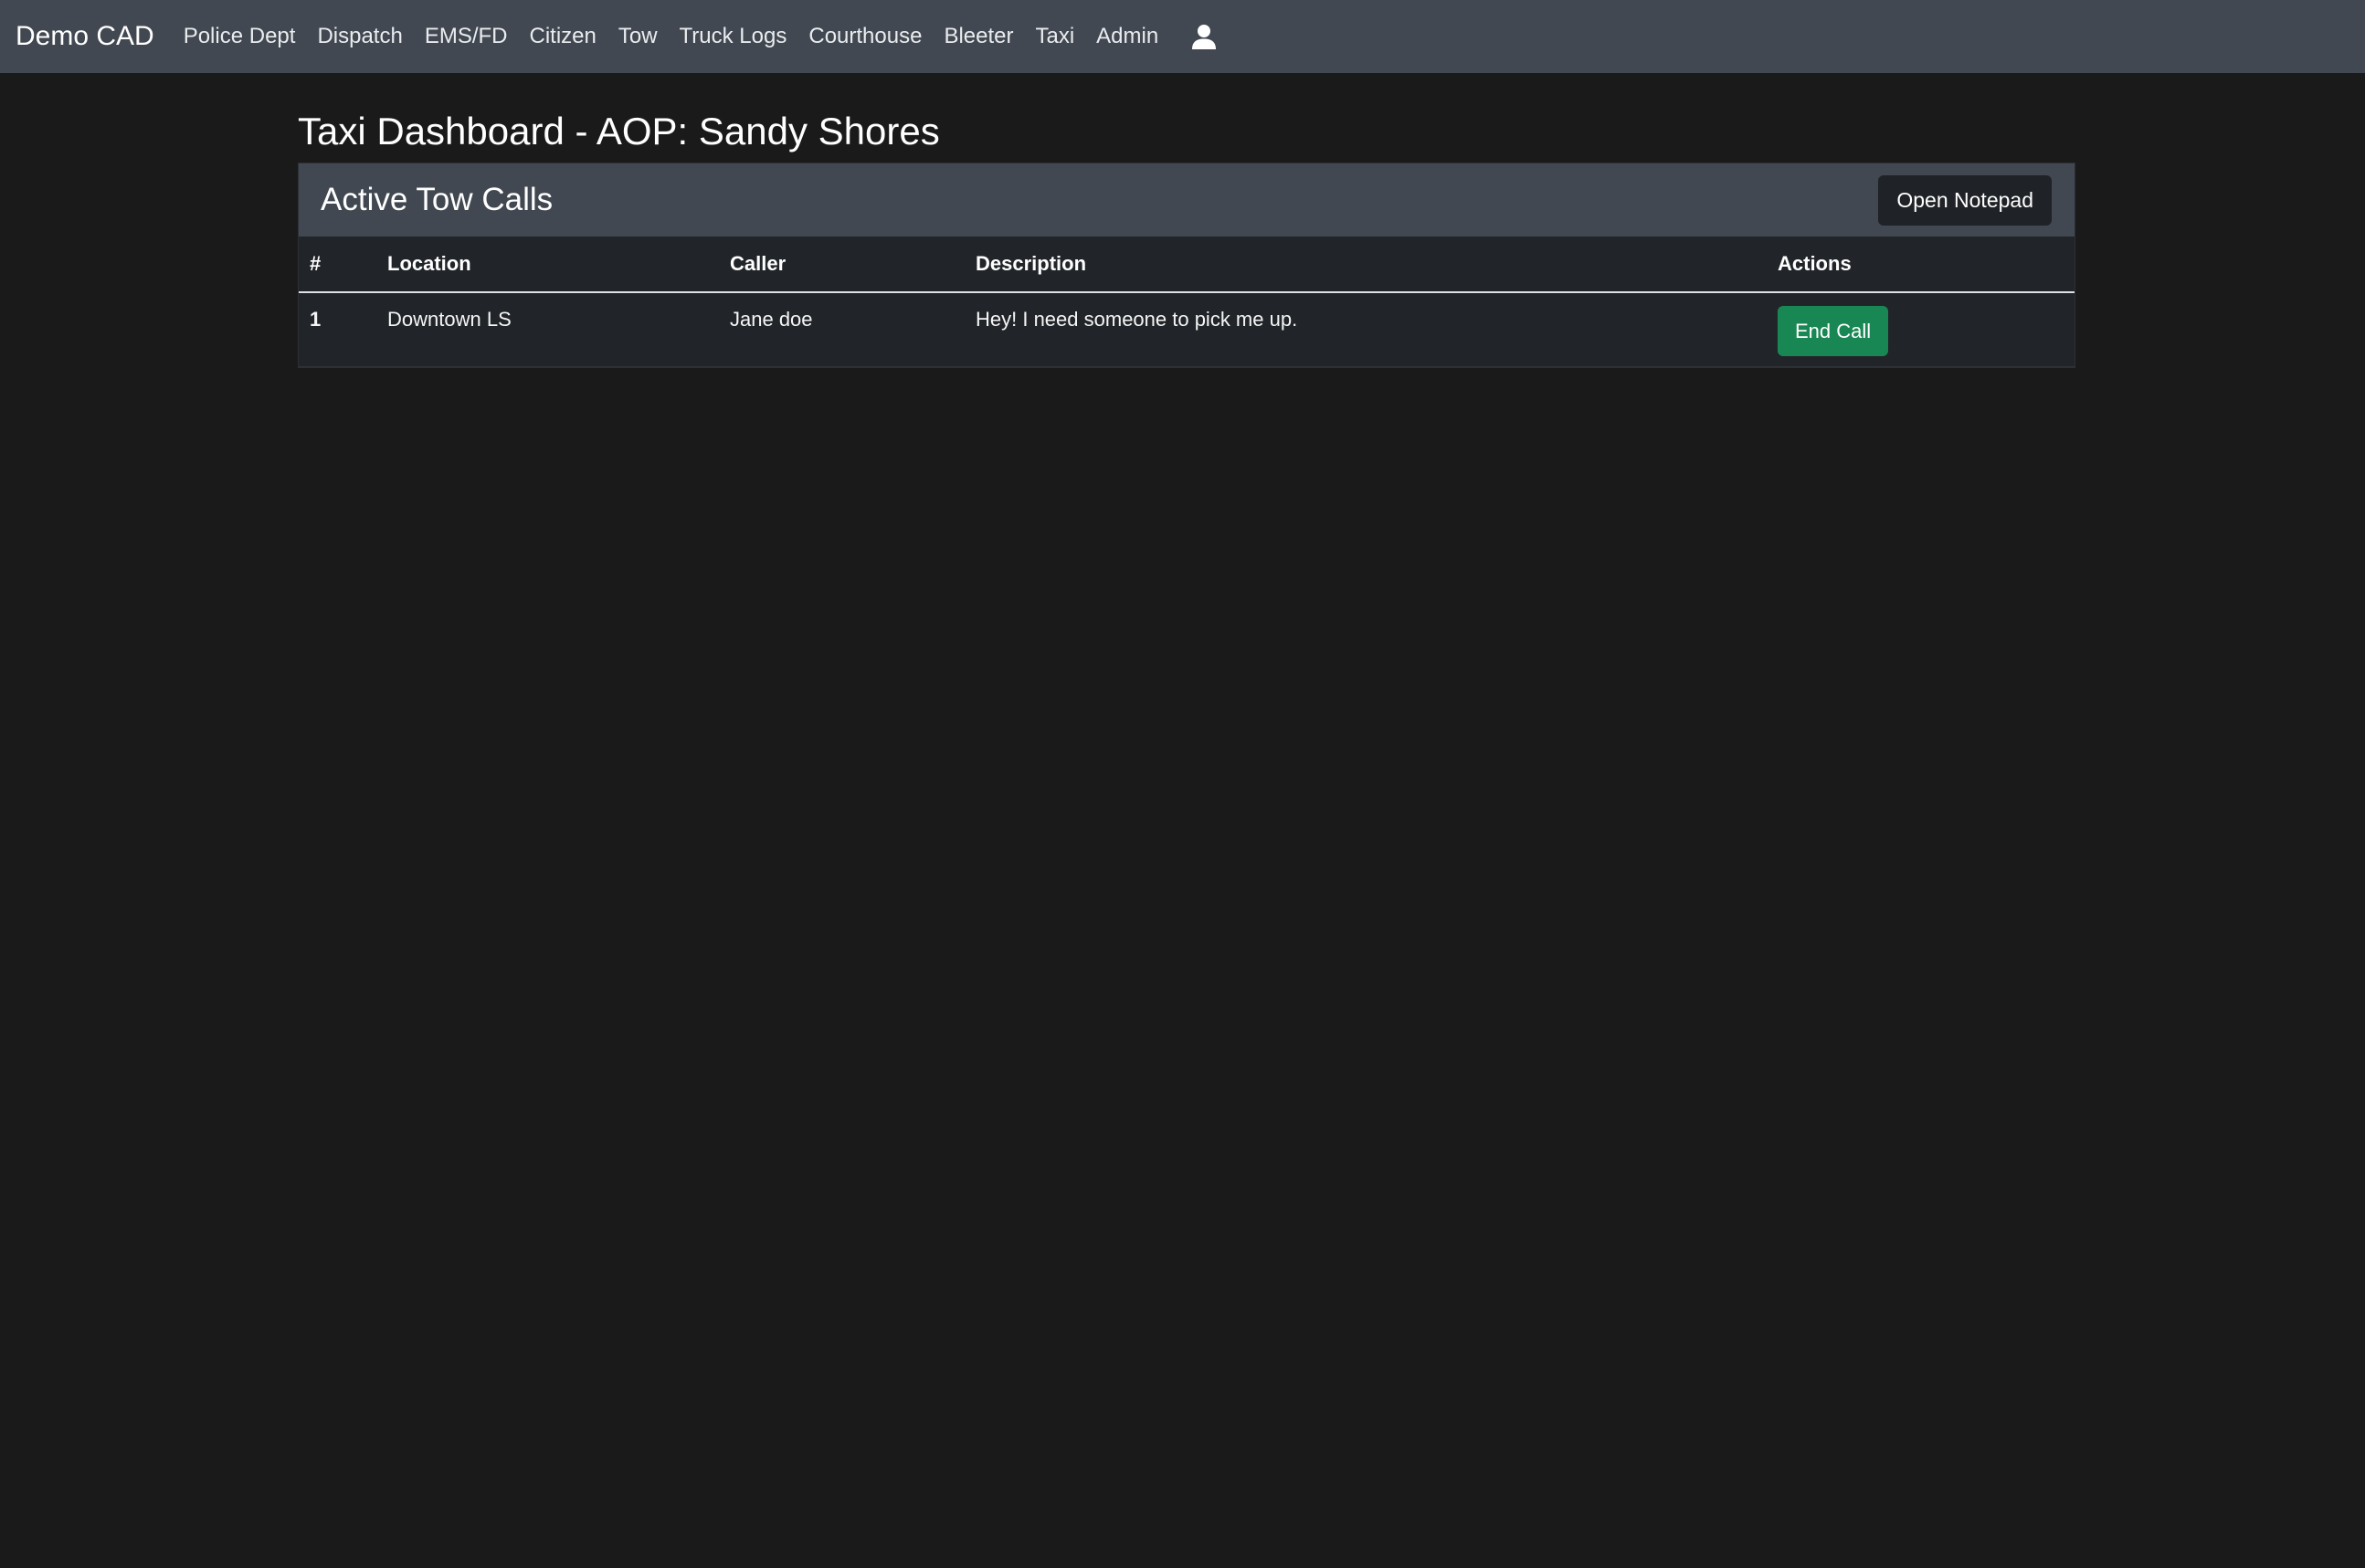  I want to click on nav-link-dispatch: Dispatch, so click(359, 36).